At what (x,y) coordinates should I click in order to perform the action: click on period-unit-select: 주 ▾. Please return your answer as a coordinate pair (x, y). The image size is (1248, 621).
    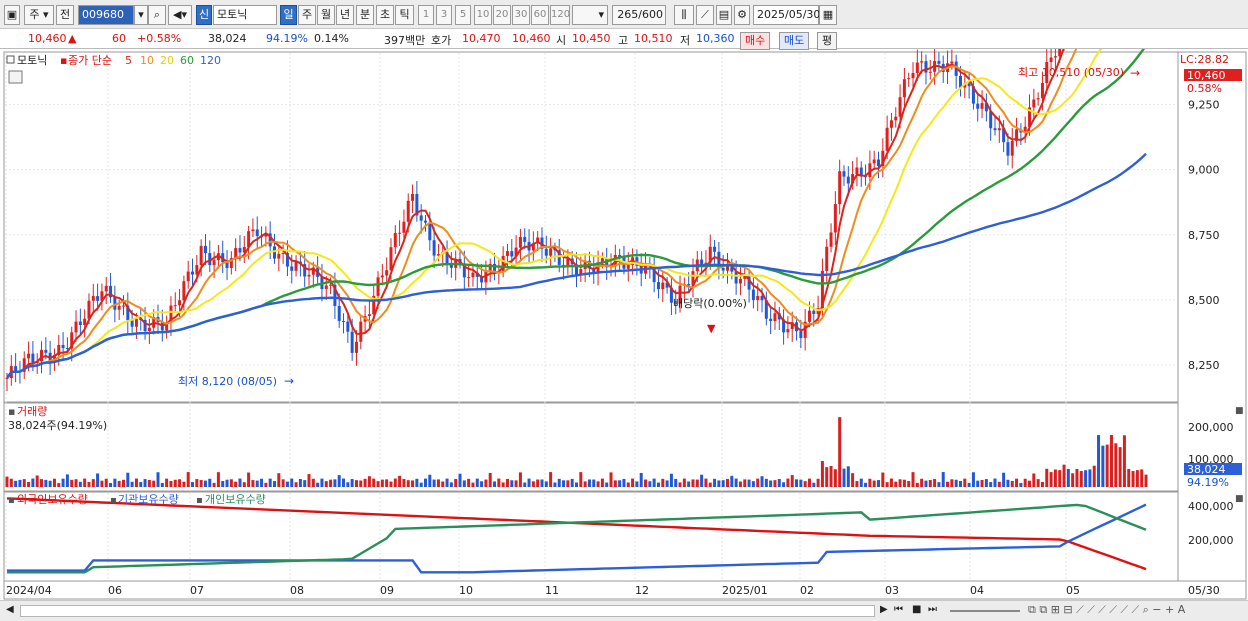
    Looking at the image, I should click on (39, 15).